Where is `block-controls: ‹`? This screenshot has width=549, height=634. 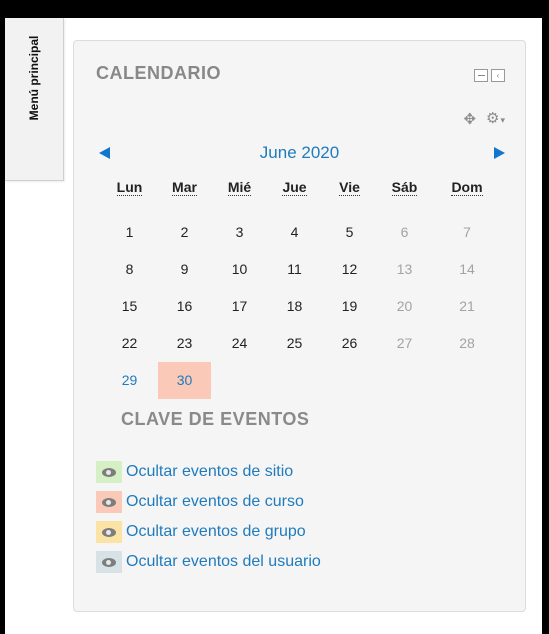
block-controls: ‹ is located at coordinates (489, 75).